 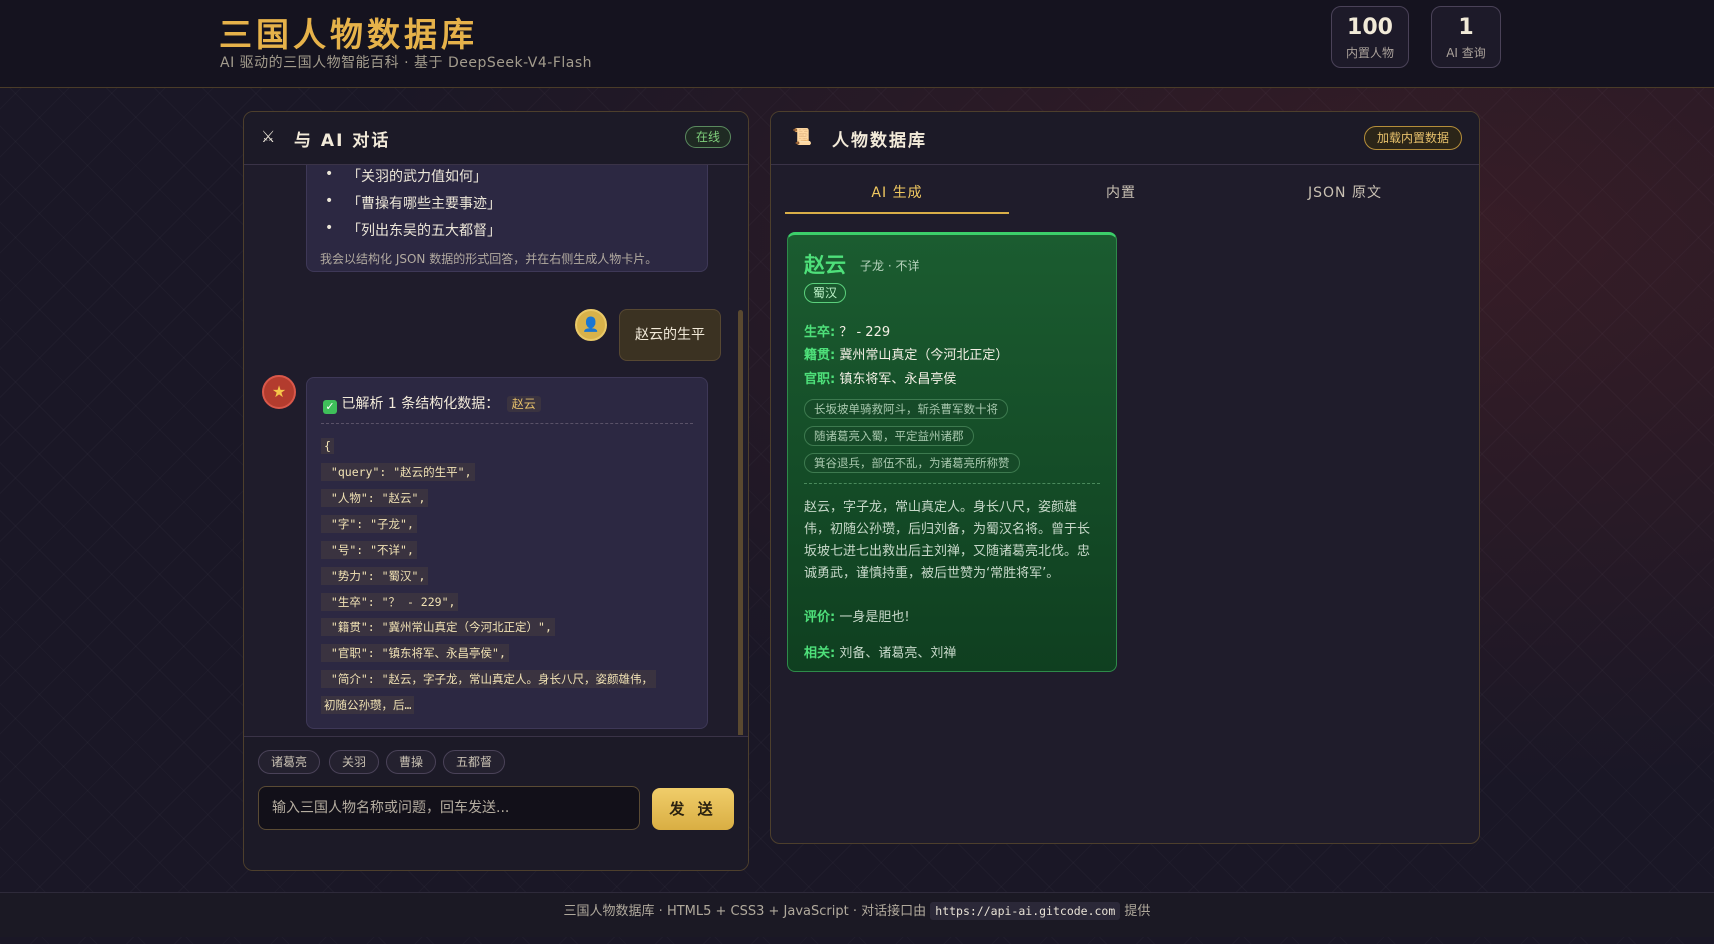 I want to click on field-value: 一身是胆也!, so click(x=874, y=617).